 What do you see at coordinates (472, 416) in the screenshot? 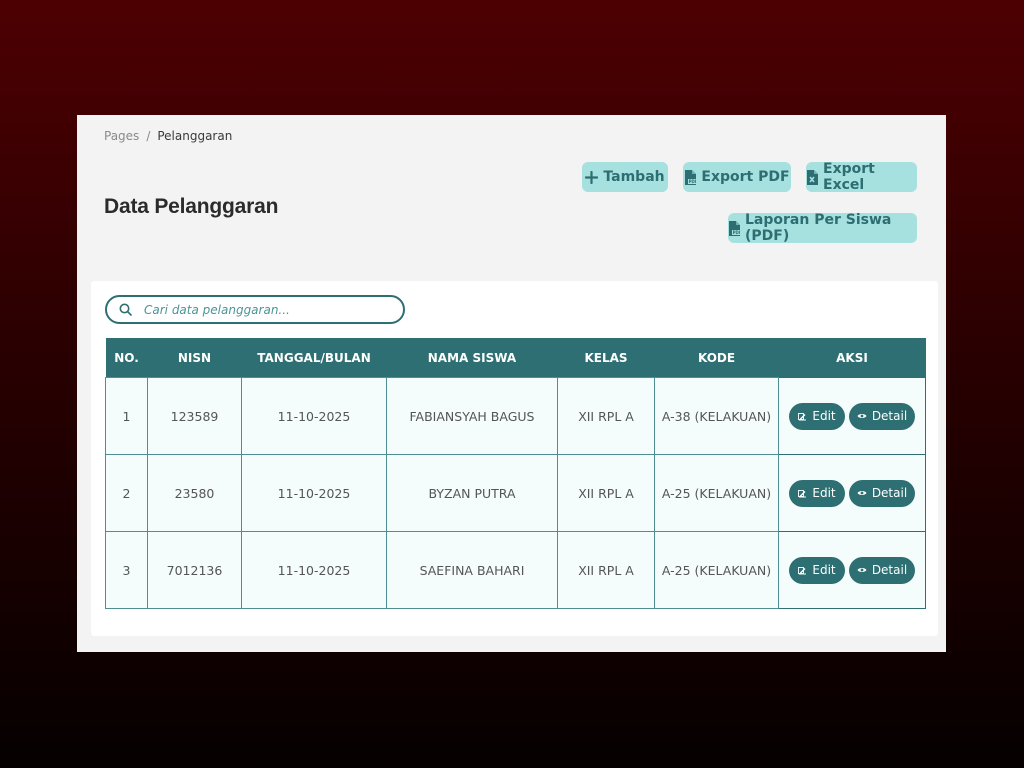
I see `cell-nama: FABIANSYAH BAGUS` at bounding box center [472, 416].